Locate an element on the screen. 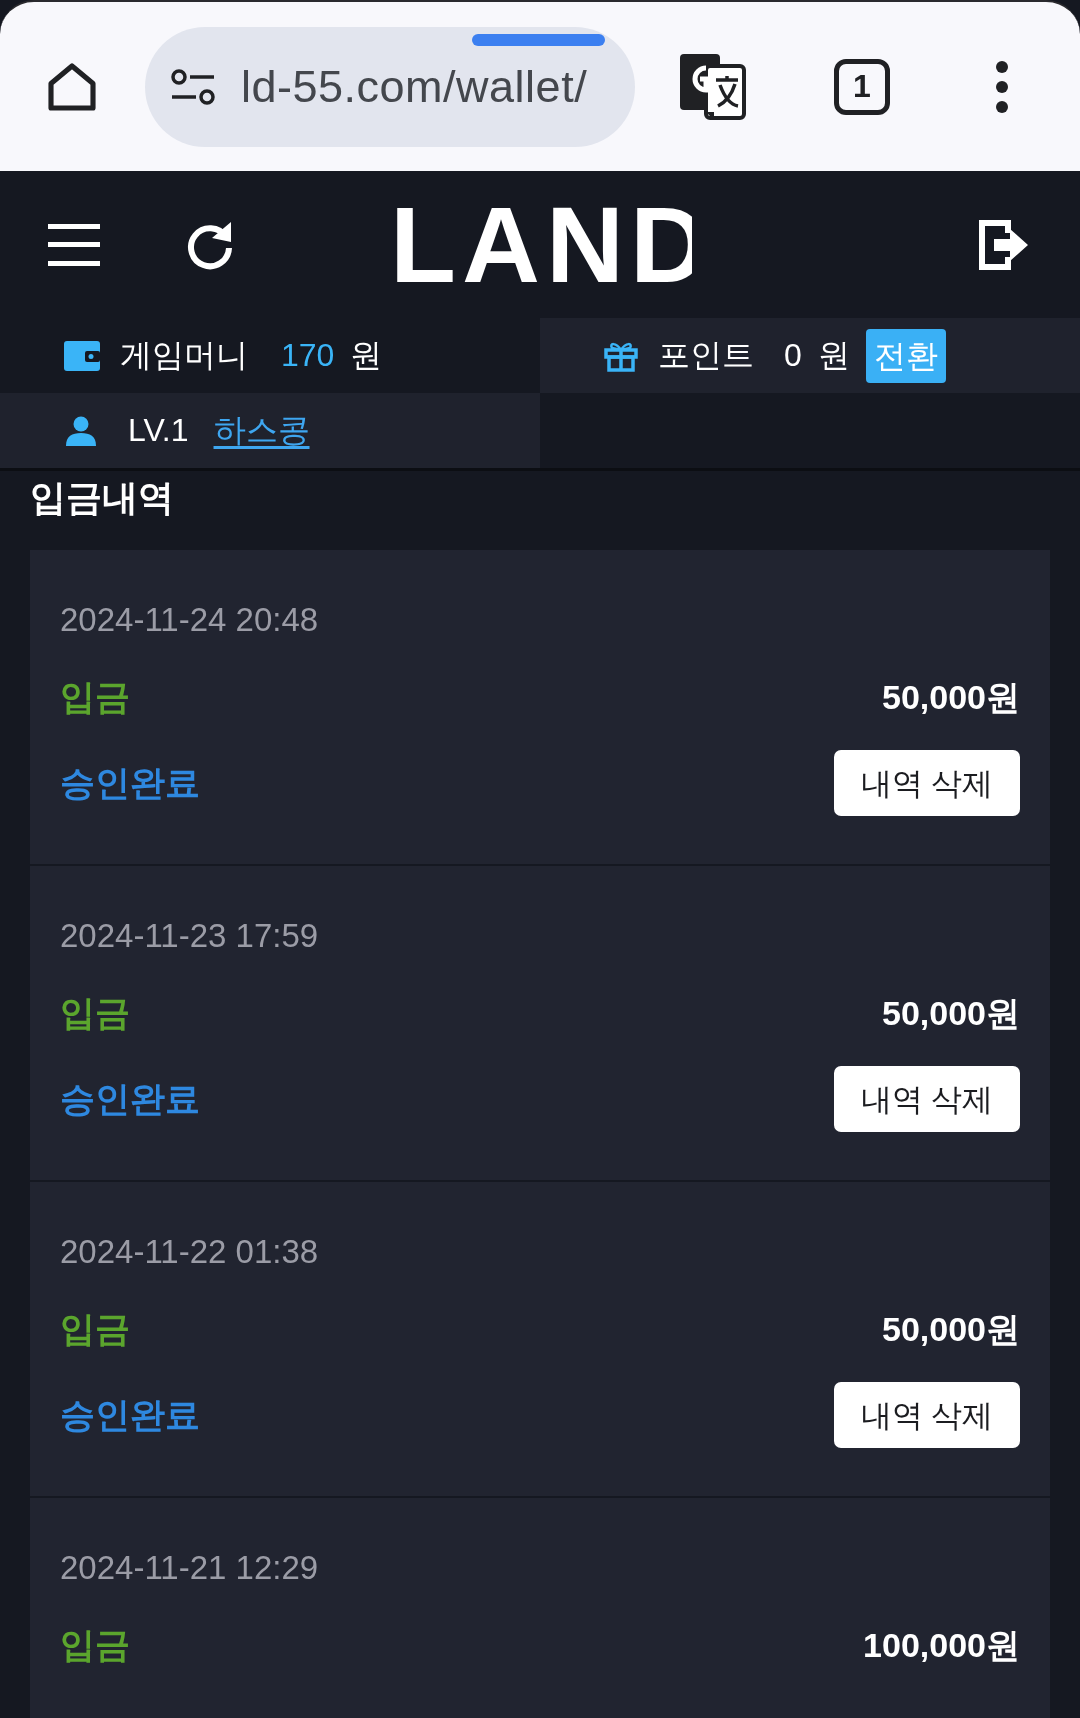 The height and width of the screenshot is (1718, 1080). menu-icon is located at coordinates (74, 244).